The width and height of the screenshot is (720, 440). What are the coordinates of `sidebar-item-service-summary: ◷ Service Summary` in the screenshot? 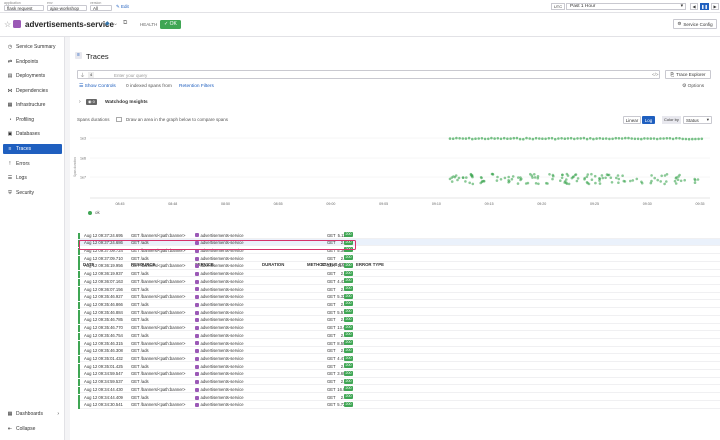 It's located at (32, 47).